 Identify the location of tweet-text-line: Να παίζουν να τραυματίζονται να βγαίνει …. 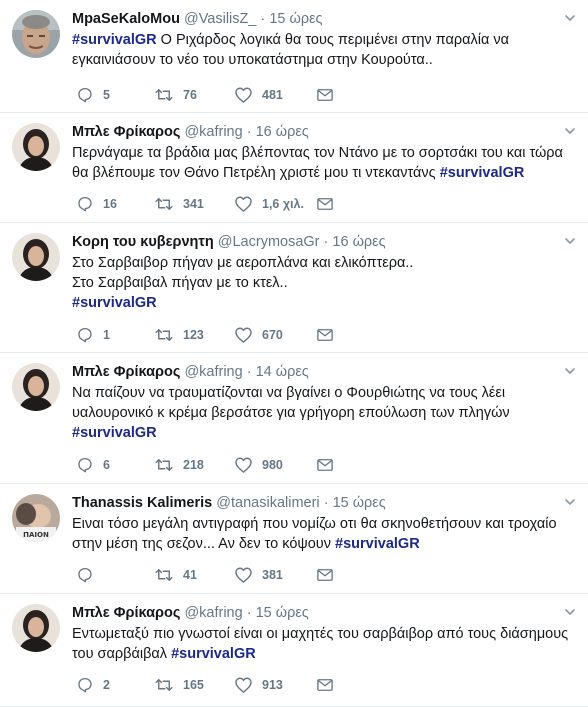
(323, 393).